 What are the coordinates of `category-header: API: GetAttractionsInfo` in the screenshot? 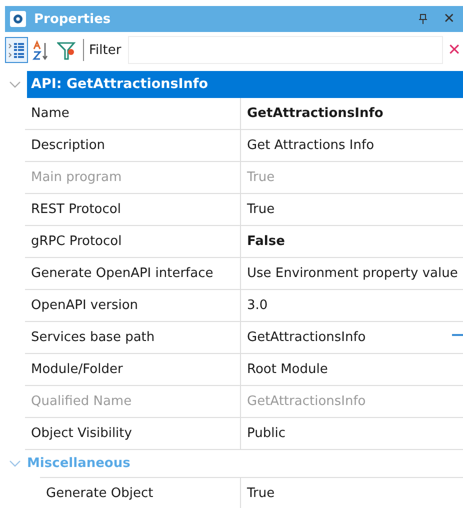 It's located at (245, 84).